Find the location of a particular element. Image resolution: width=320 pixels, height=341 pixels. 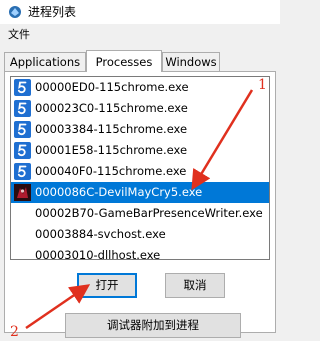

menu-file: 文件 is located at coordinates (19, 35).